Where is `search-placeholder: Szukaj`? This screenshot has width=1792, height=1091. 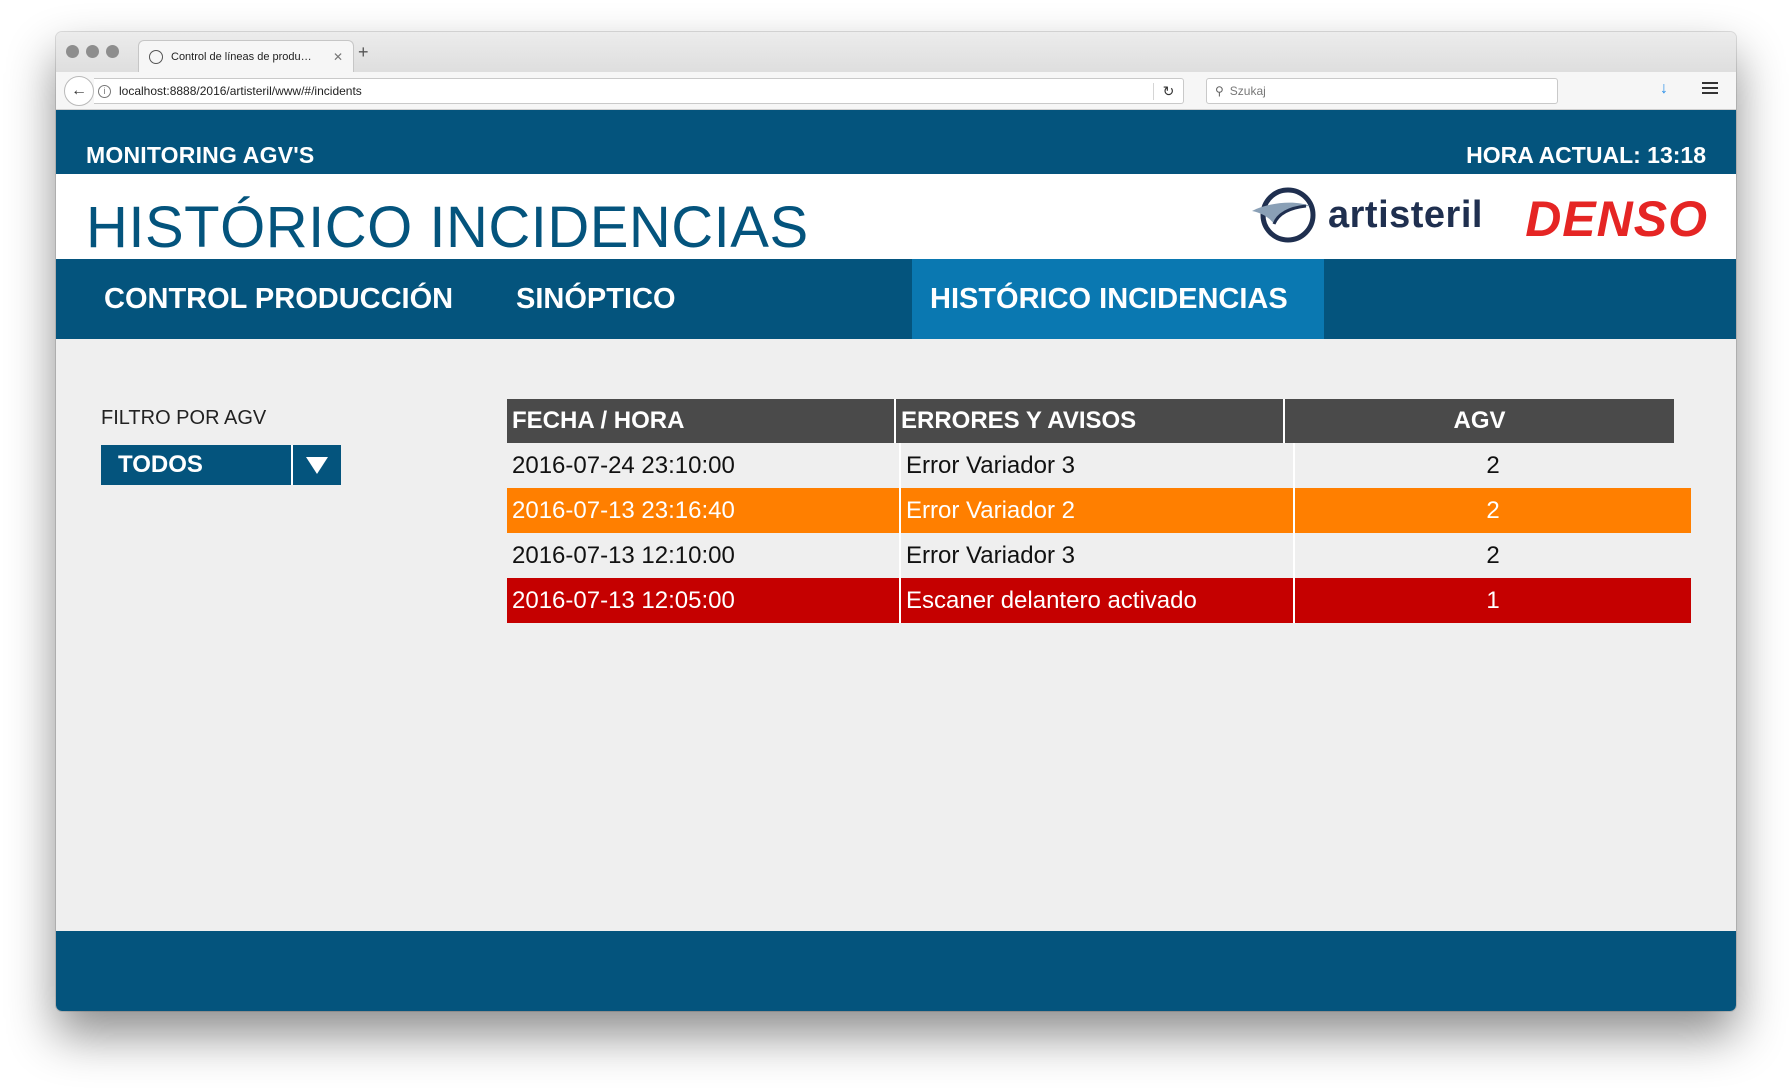 search-placeholder: Szukaj is located at coordinates (1247, 91).